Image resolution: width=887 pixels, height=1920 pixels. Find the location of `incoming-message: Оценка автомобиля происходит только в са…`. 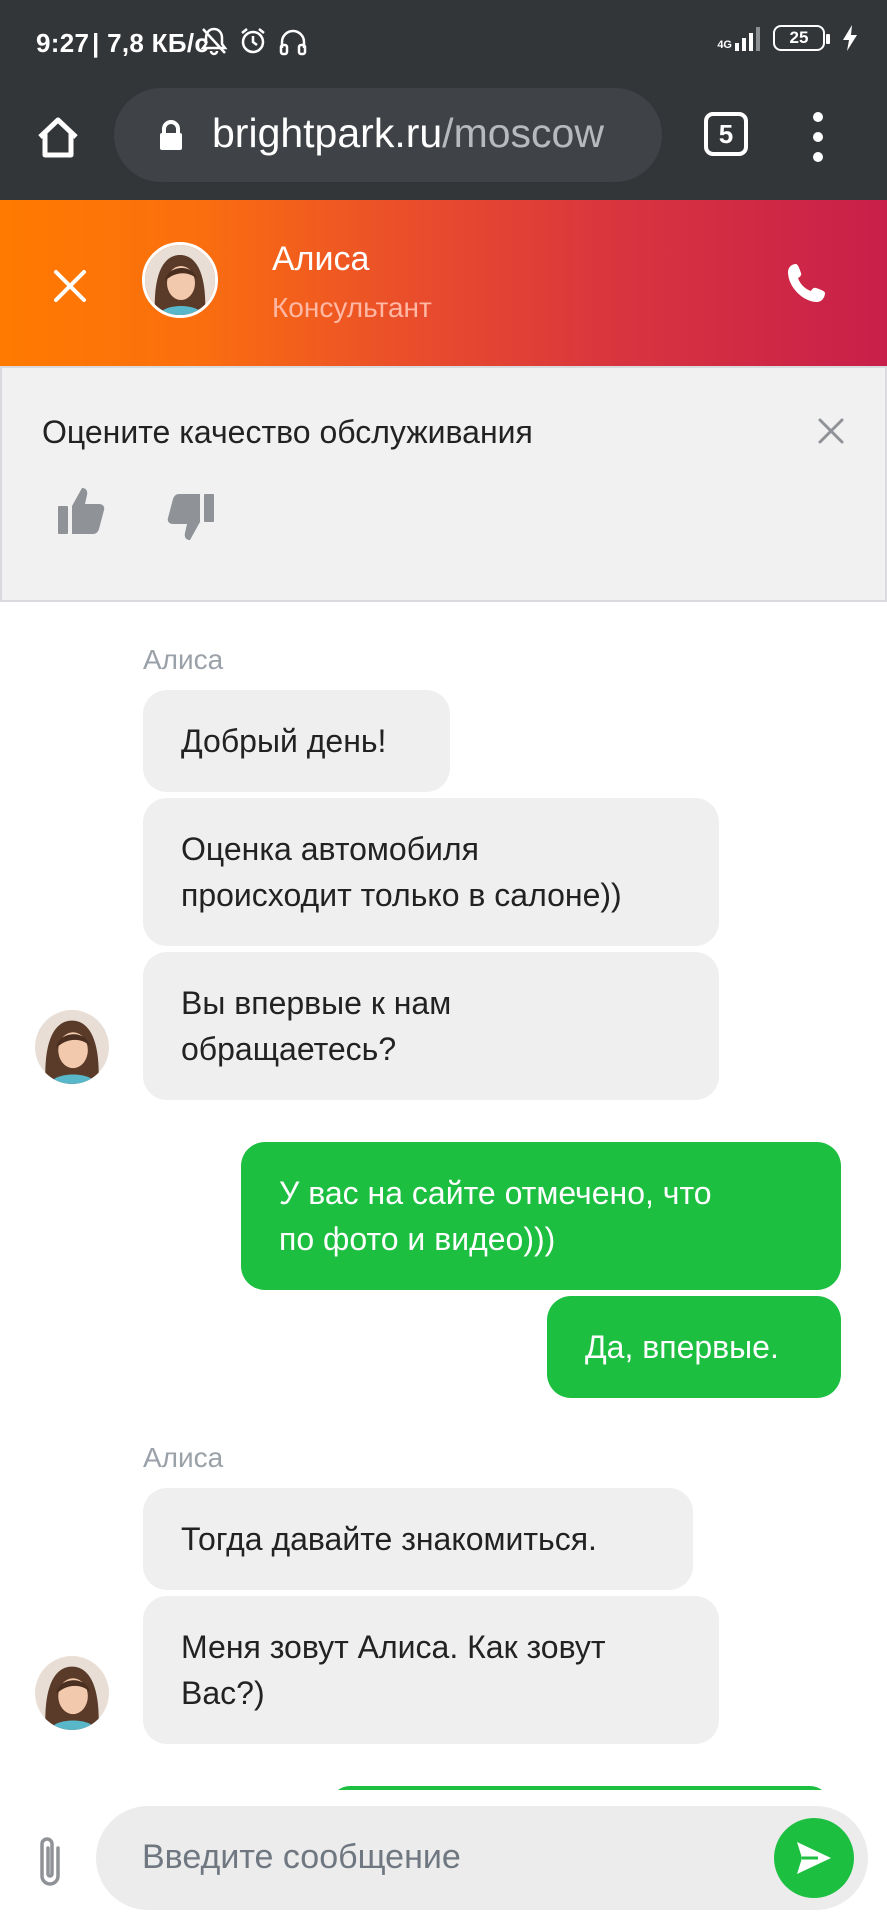

incoming-message: Оценка автомобиля происходит только в са… is located at coordinates (431, 872).